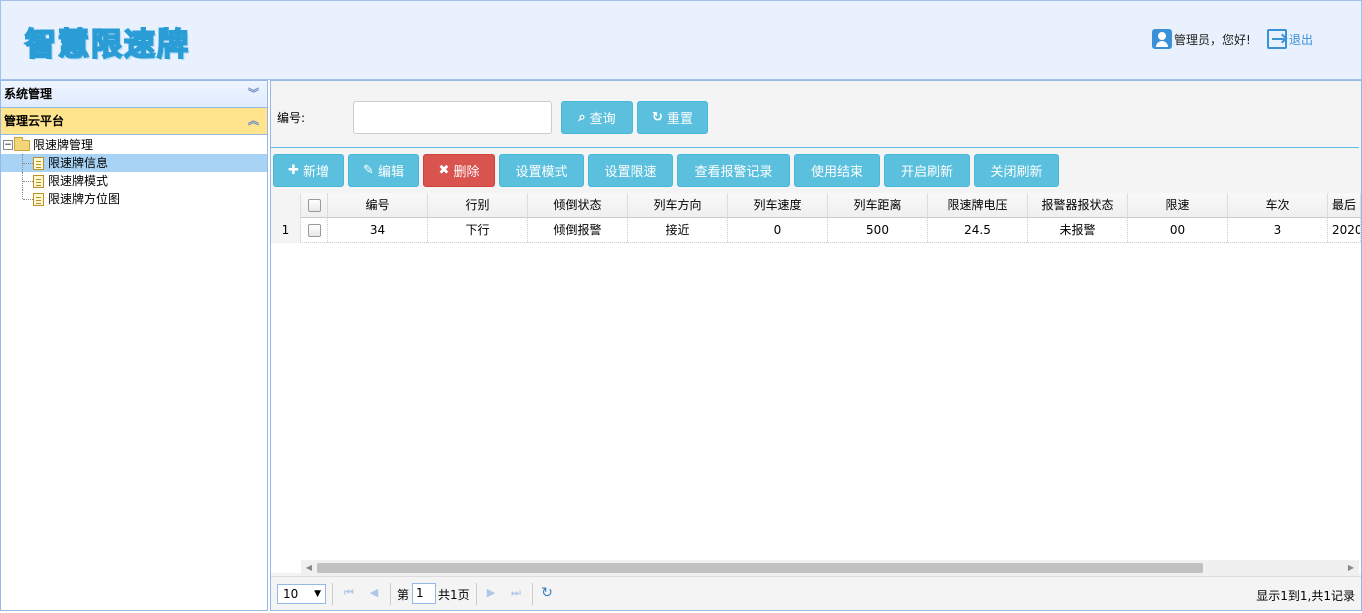  I want to click on table-cell: 3, so click(1278, 230).